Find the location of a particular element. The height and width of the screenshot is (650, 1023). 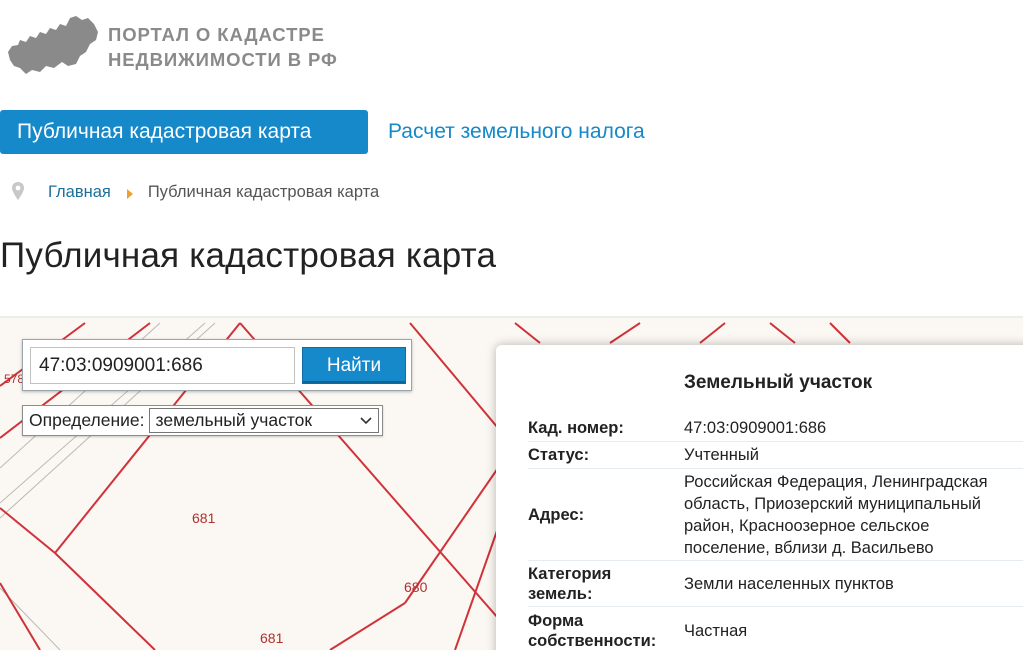

map-label-681-bottom: 681 is located at coordinates (272, 638).